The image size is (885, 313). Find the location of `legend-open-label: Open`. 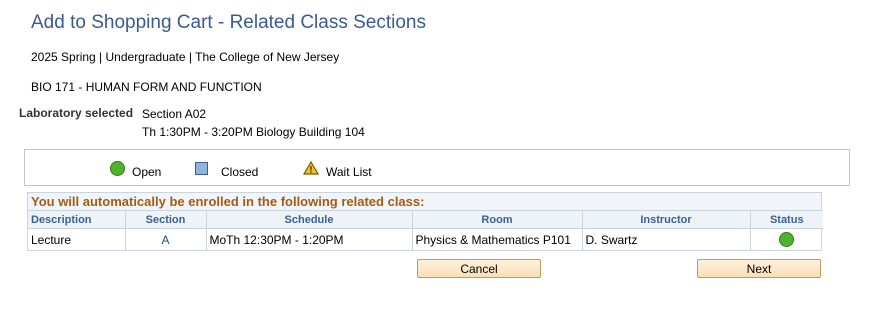

legend-open-label: Open is located at coordinates (147, 172).